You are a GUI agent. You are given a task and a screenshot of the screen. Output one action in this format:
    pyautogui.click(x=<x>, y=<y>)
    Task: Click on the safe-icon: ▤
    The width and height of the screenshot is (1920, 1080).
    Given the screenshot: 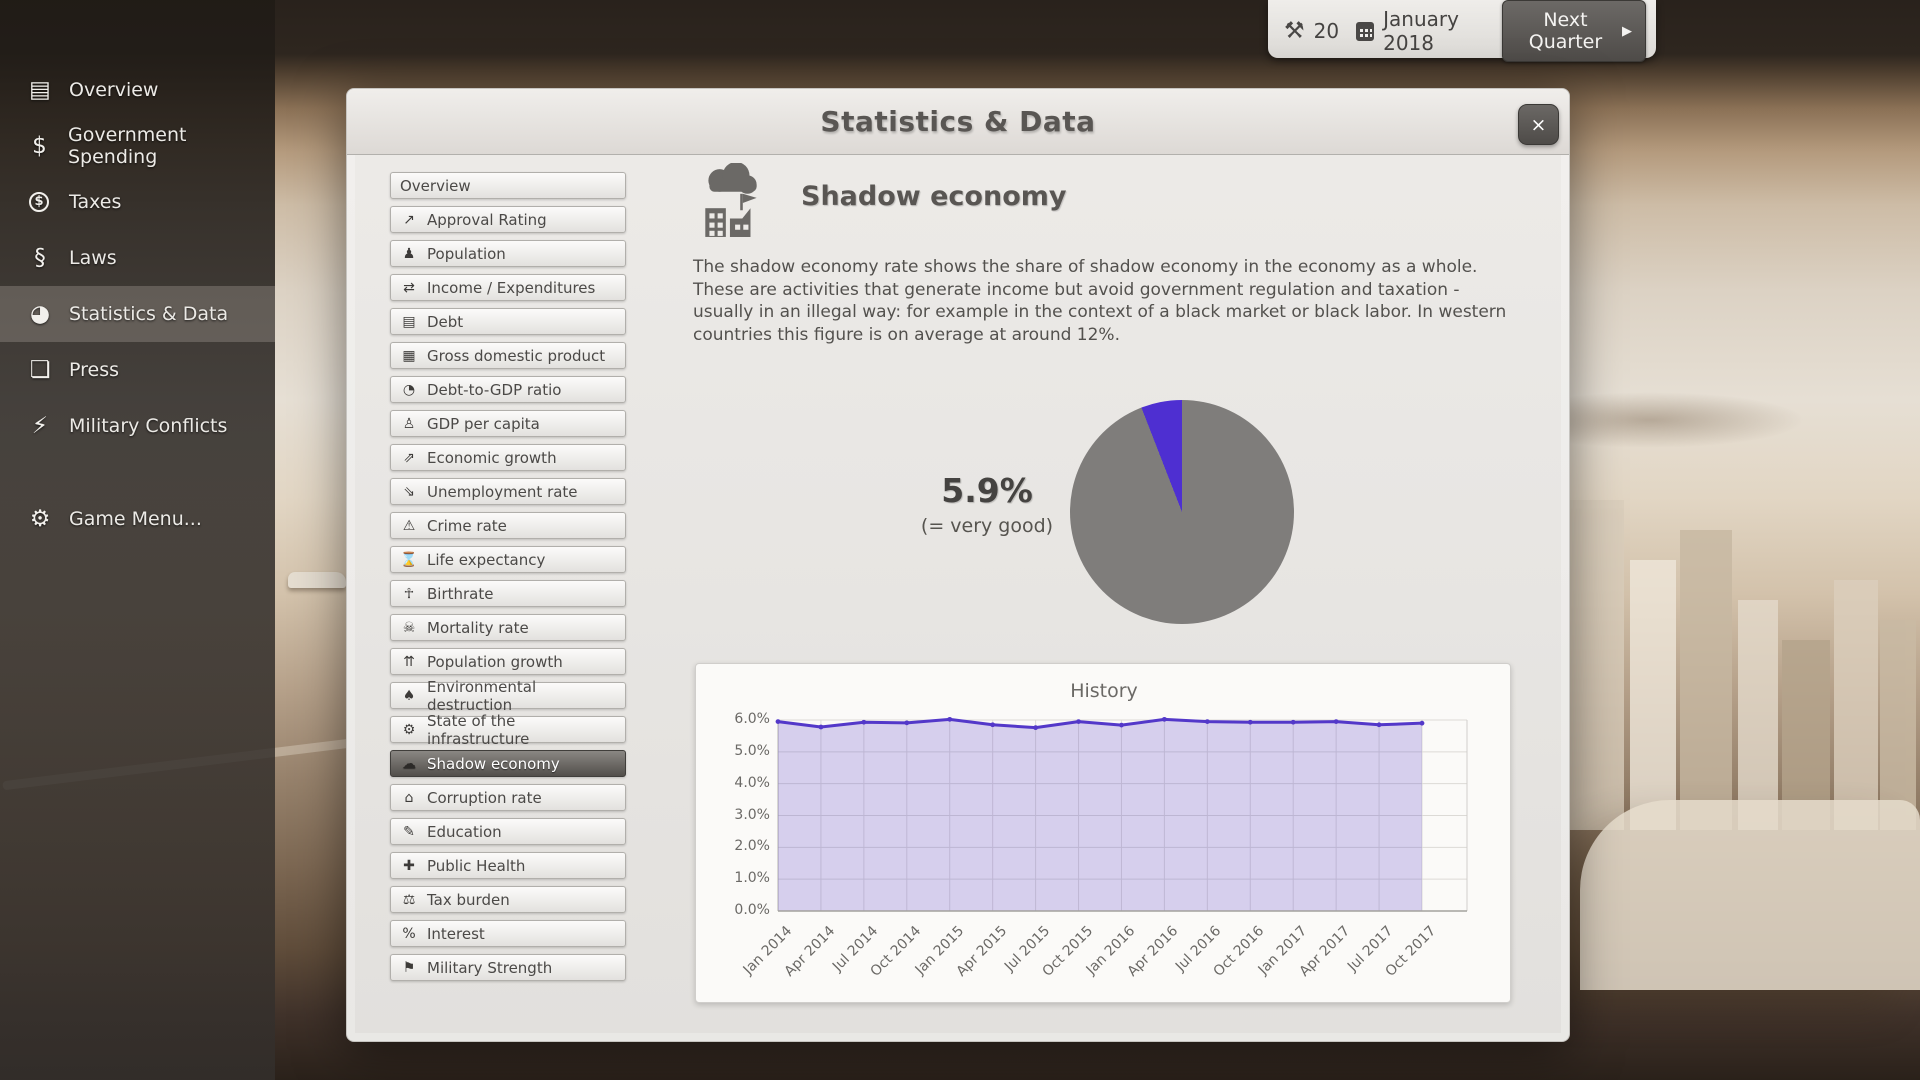 What is the action you would take?
    pyautogui.click(x=409, y=321)
    